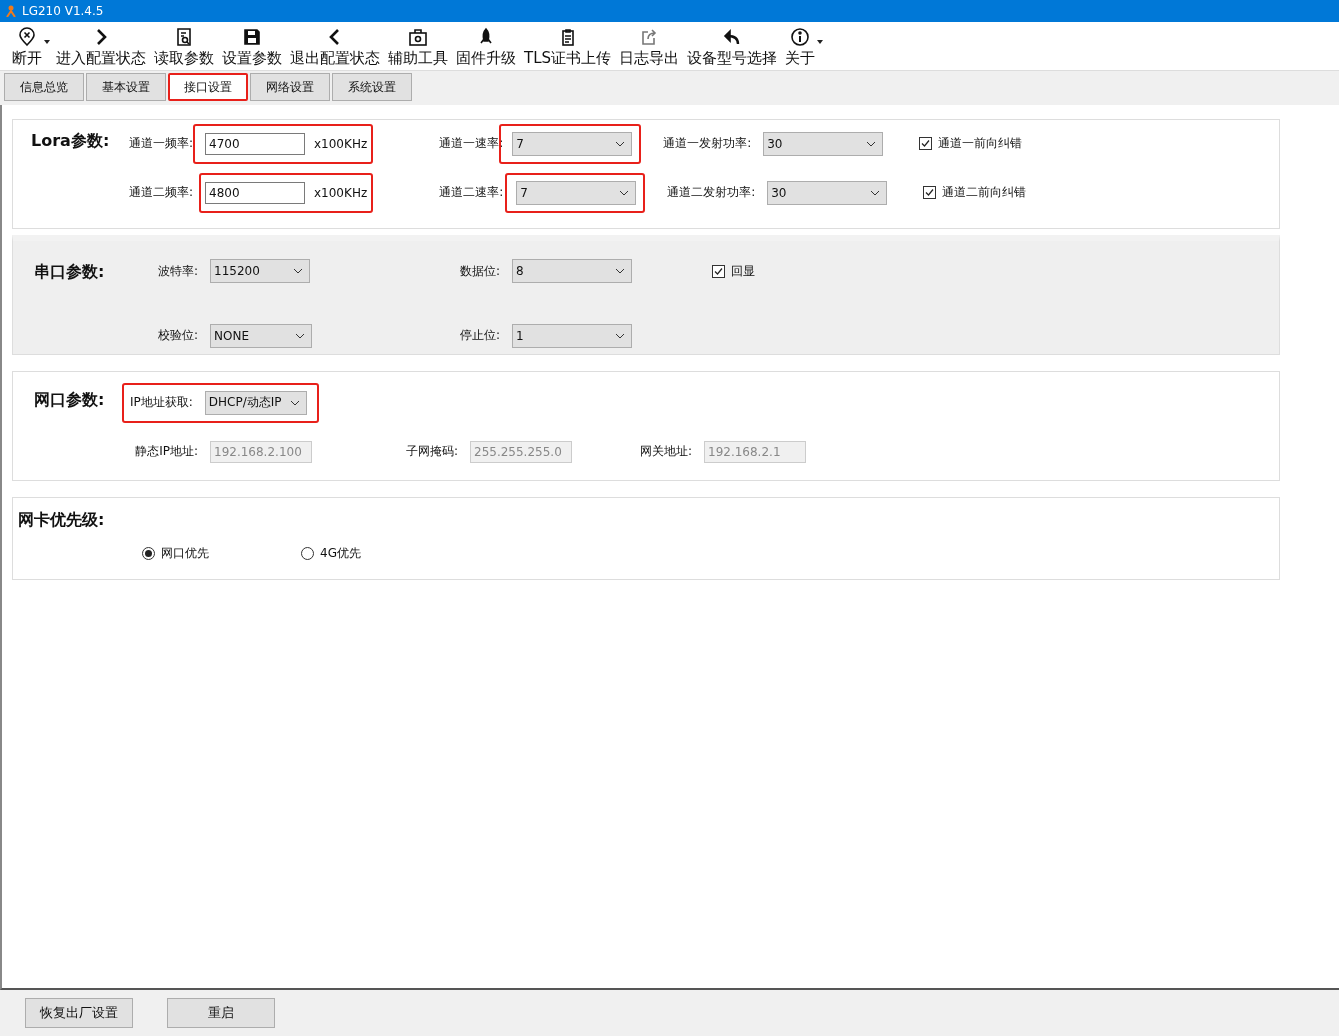 The width and height of the screenshot is (1339, 1036). What do you see at coordinates (572, 335) in the screenshot?
I see `stop-bits-dropdown: 1` at bounding box center [572, 335].